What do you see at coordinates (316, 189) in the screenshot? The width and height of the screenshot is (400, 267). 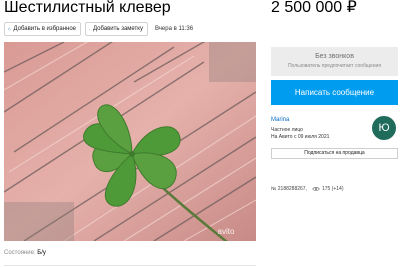 I see `eye-icon` at bounding box center [316, 189].